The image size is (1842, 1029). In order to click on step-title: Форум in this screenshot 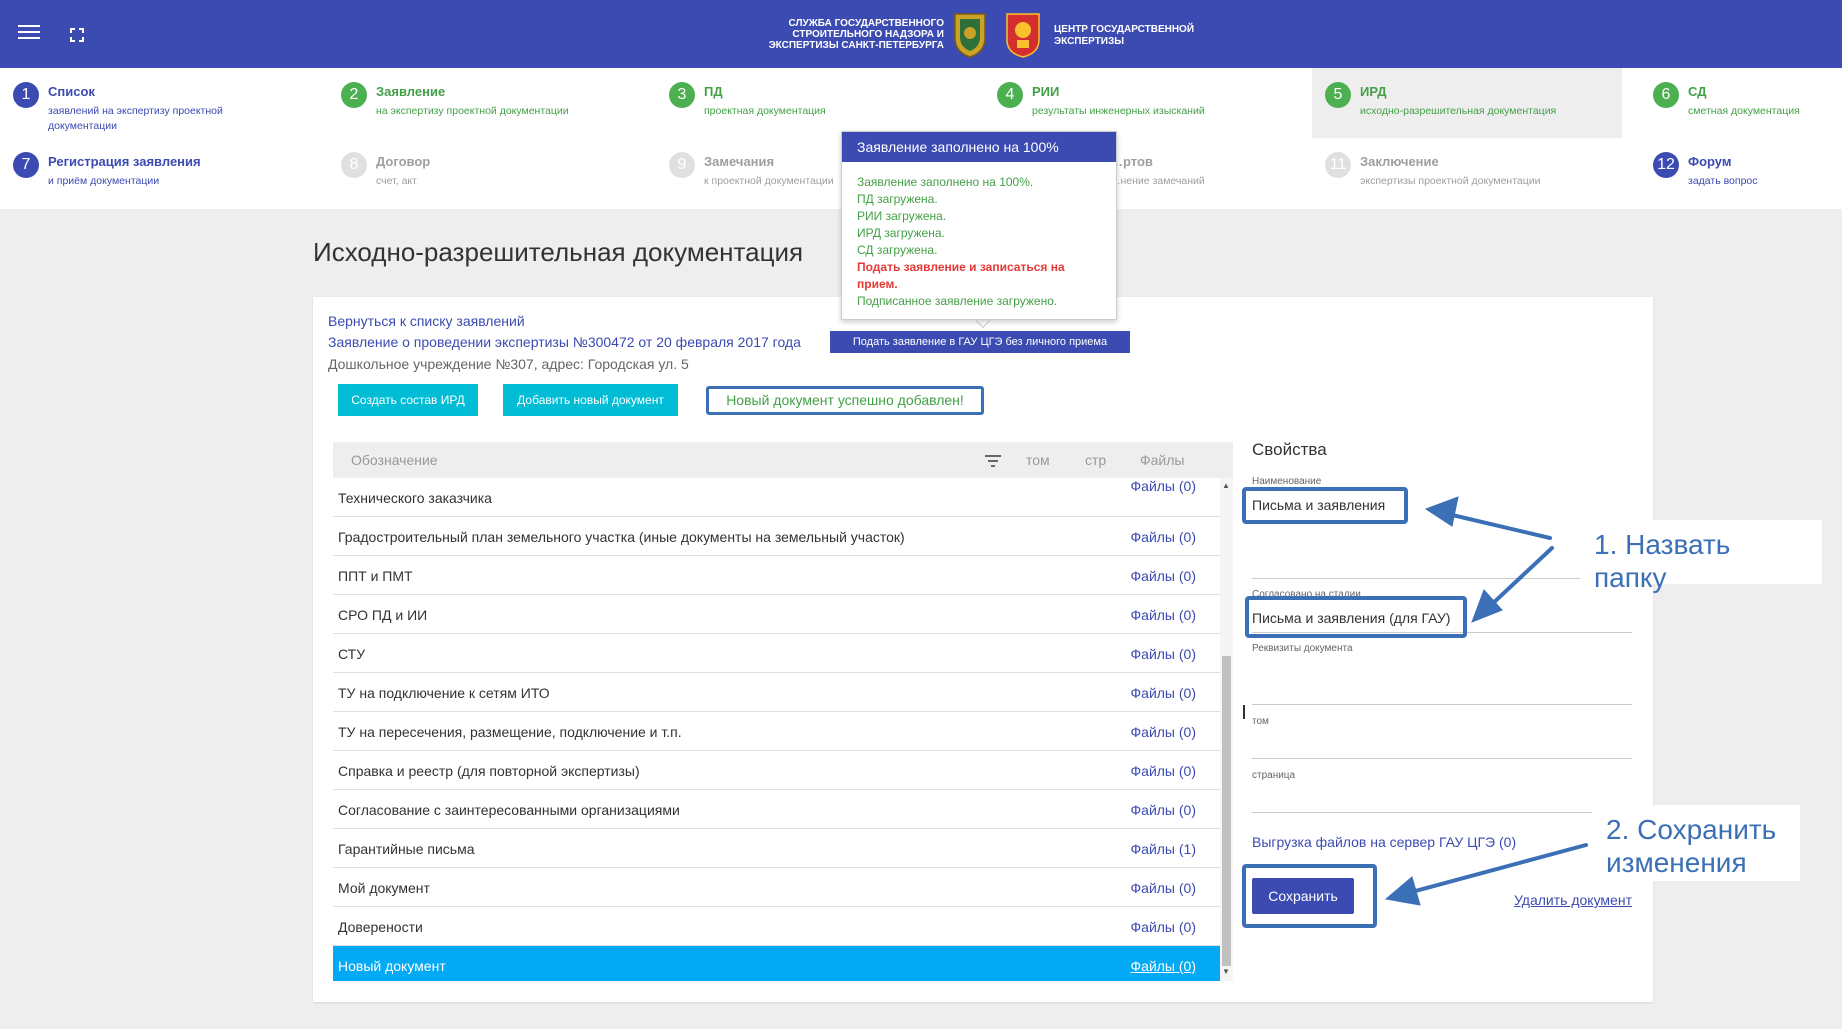, I will do `click(1710, 161)`.